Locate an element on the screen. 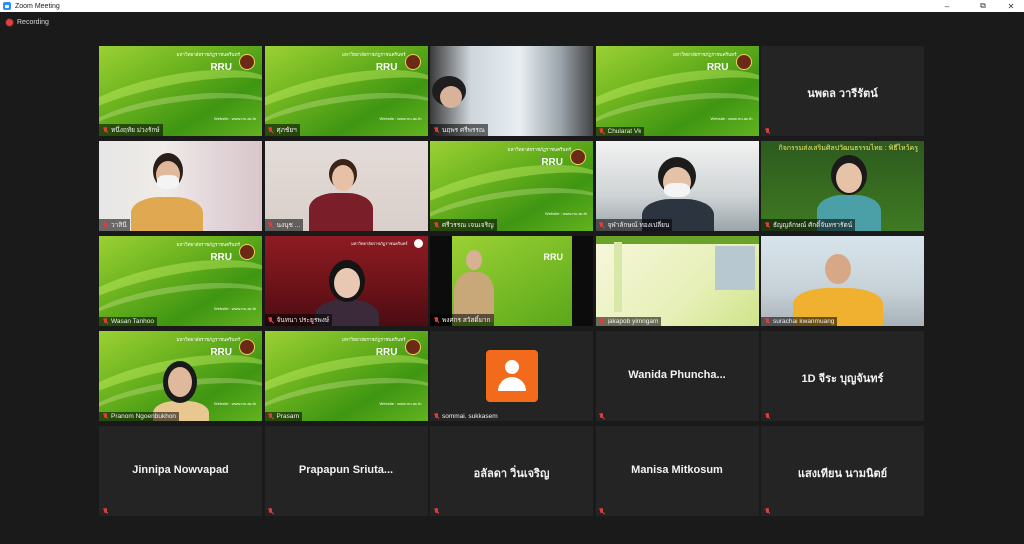 This screenshot has width=1024, height=544. participant-name-label: วาสินี is located at coordinates (114, 225).